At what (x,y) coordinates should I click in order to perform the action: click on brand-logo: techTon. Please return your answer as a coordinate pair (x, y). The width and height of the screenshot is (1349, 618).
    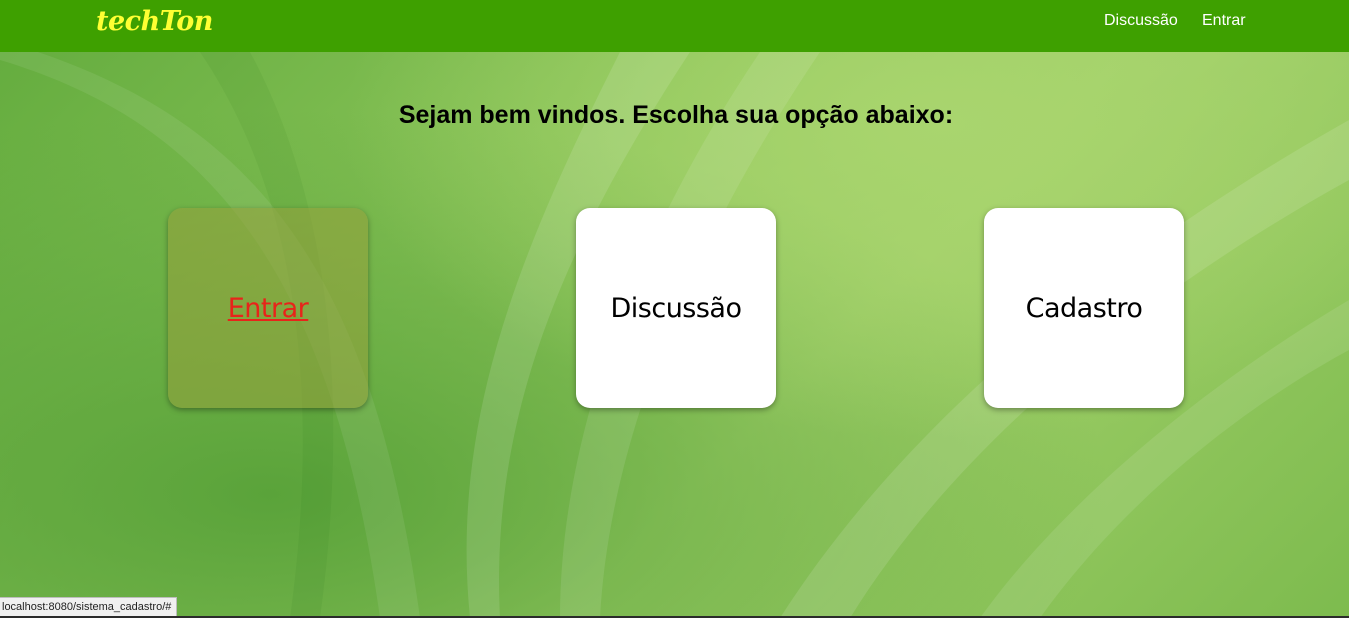
    Looking at the image, I should click on (154, 21).